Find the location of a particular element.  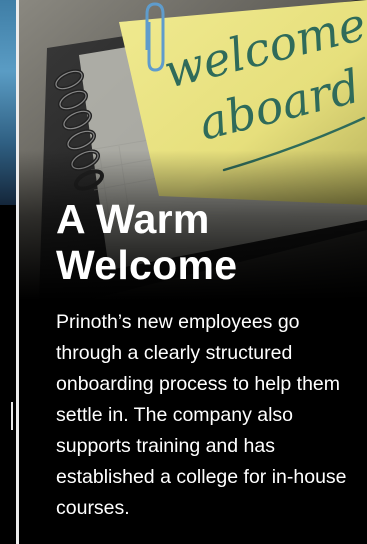

previous-card is located at coordinates (8, 272).